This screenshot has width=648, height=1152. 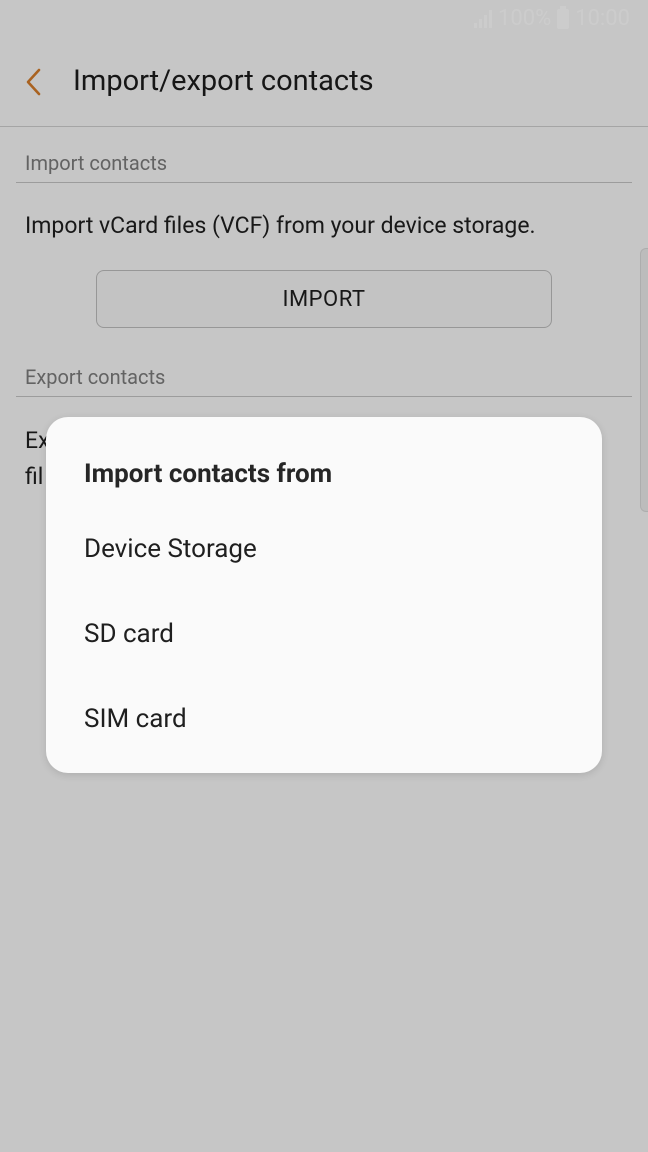 I want to click on option-device-storage: Device Storage, so click(x=324, y=549).